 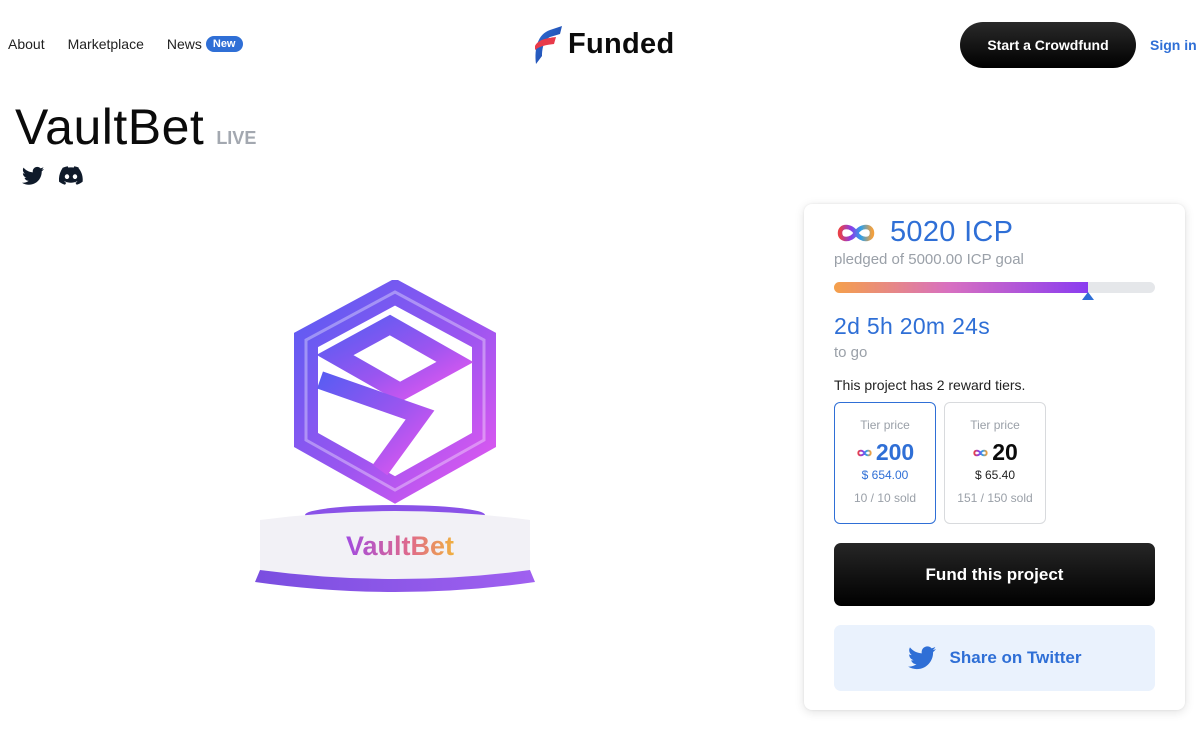 What do you see at coordinates (110, 127) in the screenshot?
I see `project-title: VaultBet` at bounding box center [110, 127].